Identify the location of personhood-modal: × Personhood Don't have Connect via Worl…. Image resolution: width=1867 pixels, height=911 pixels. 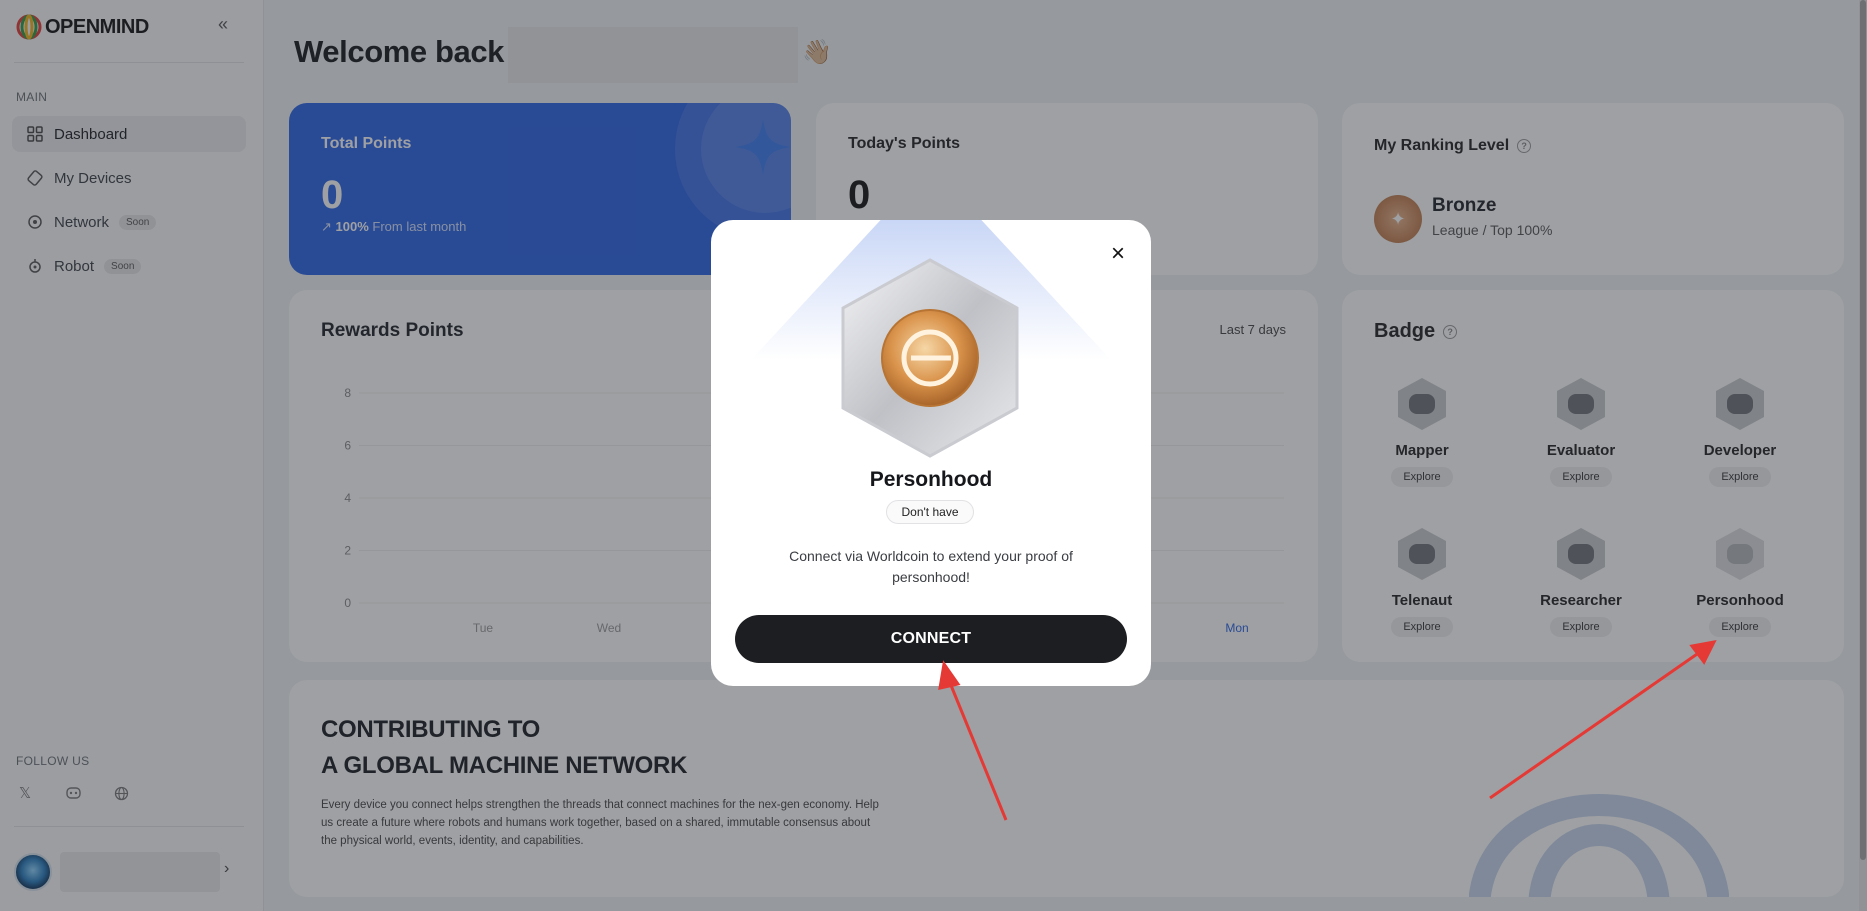
(931, 453).